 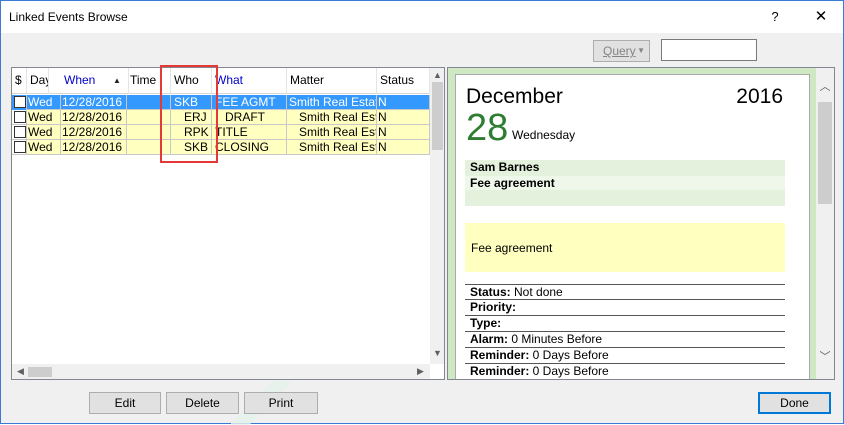 I want to click on scroll-up-icon: ︿, so click(x=825, y=86).